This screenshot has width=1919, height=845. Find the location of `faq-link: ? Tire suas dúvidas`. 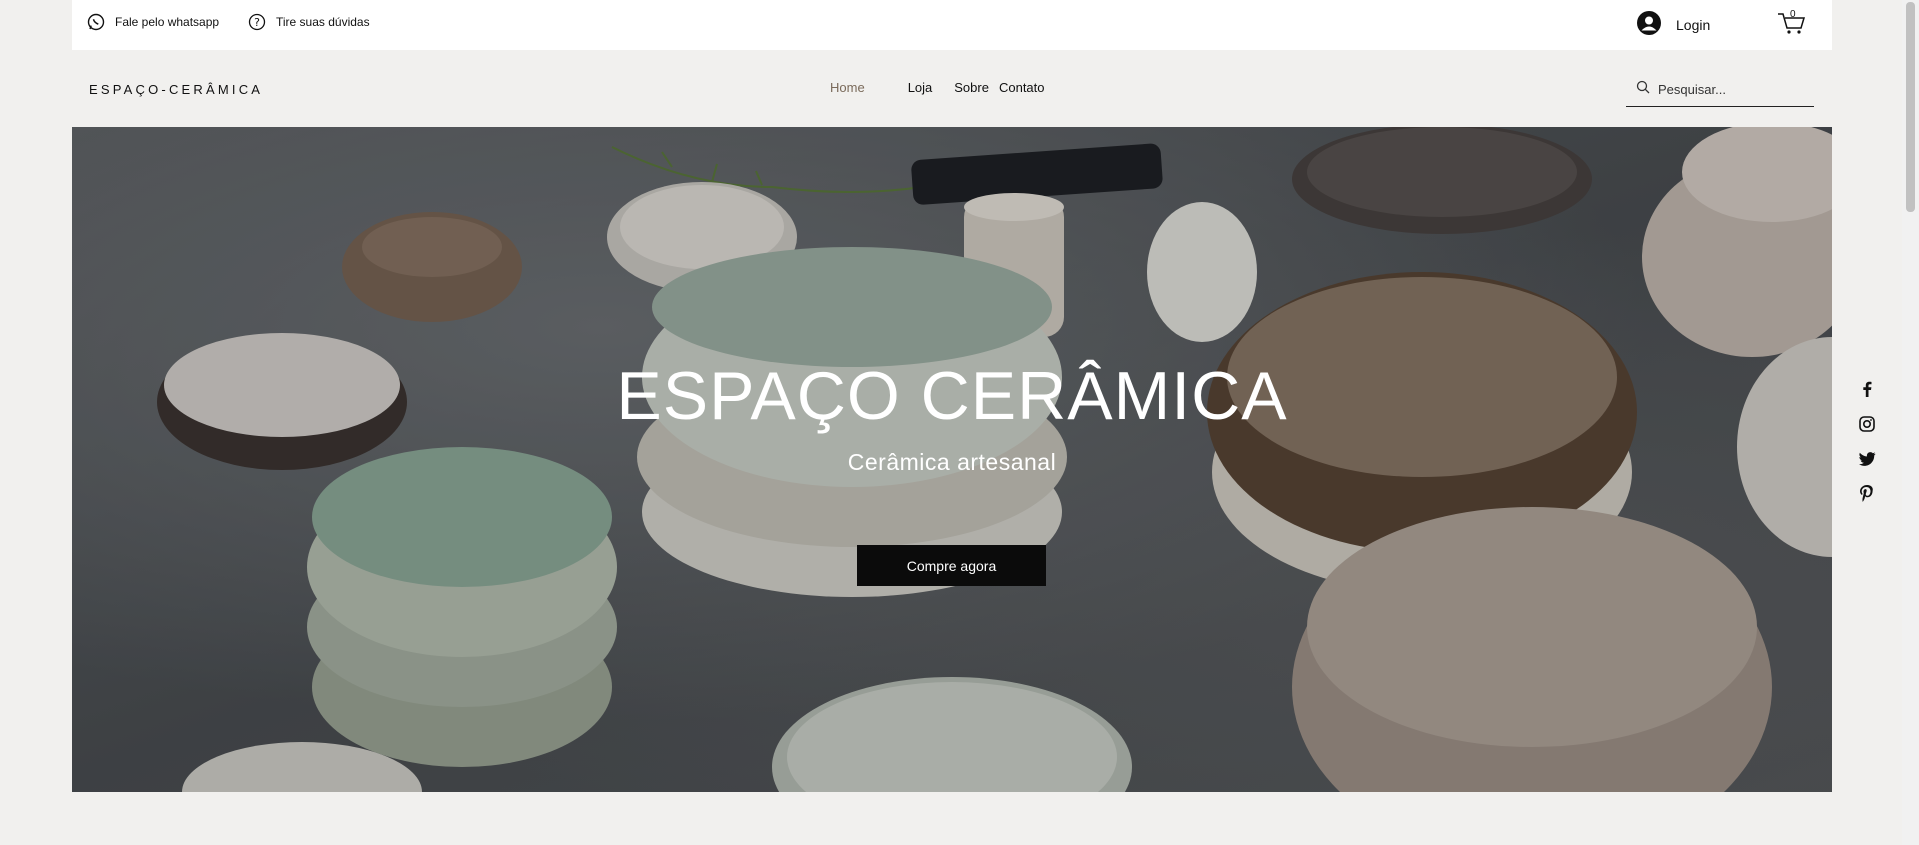

faq-link: ? Tire suas dúvidas is located at coordinates (309, 22).